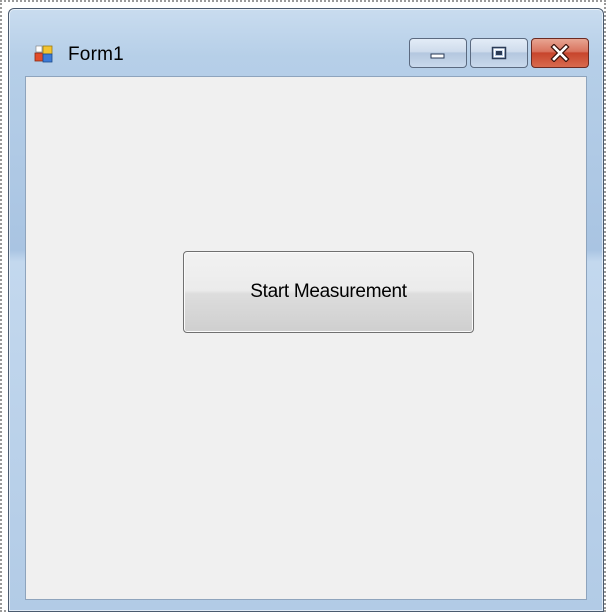 This screenshot has width=606, height=612. Describe the element at coordinates (43, 54) in the screenshot. I see `form-app-icon` at that location.